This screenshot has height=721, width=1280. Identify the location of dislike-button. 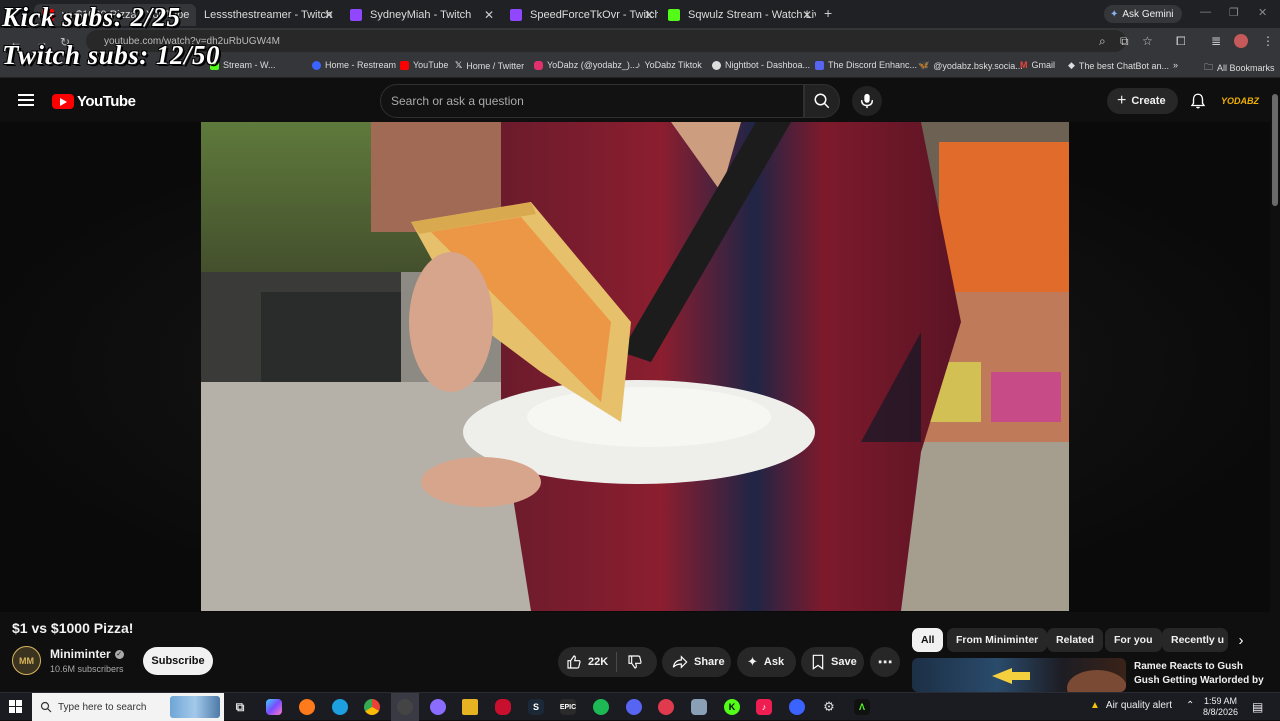
(635, 662).